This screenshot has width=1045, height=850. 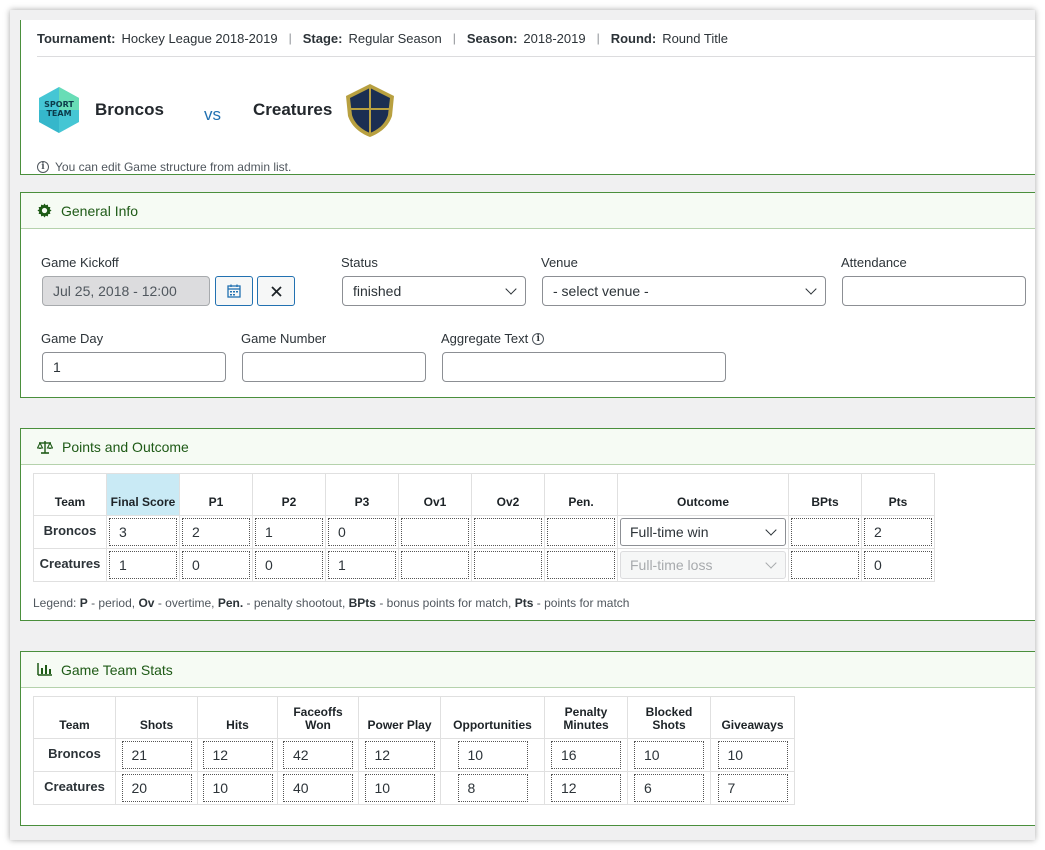 What do you see at coordinates (59, 104) in the screenshot?
I see `logo-text: SPORT` at bounding box center [59, 104].